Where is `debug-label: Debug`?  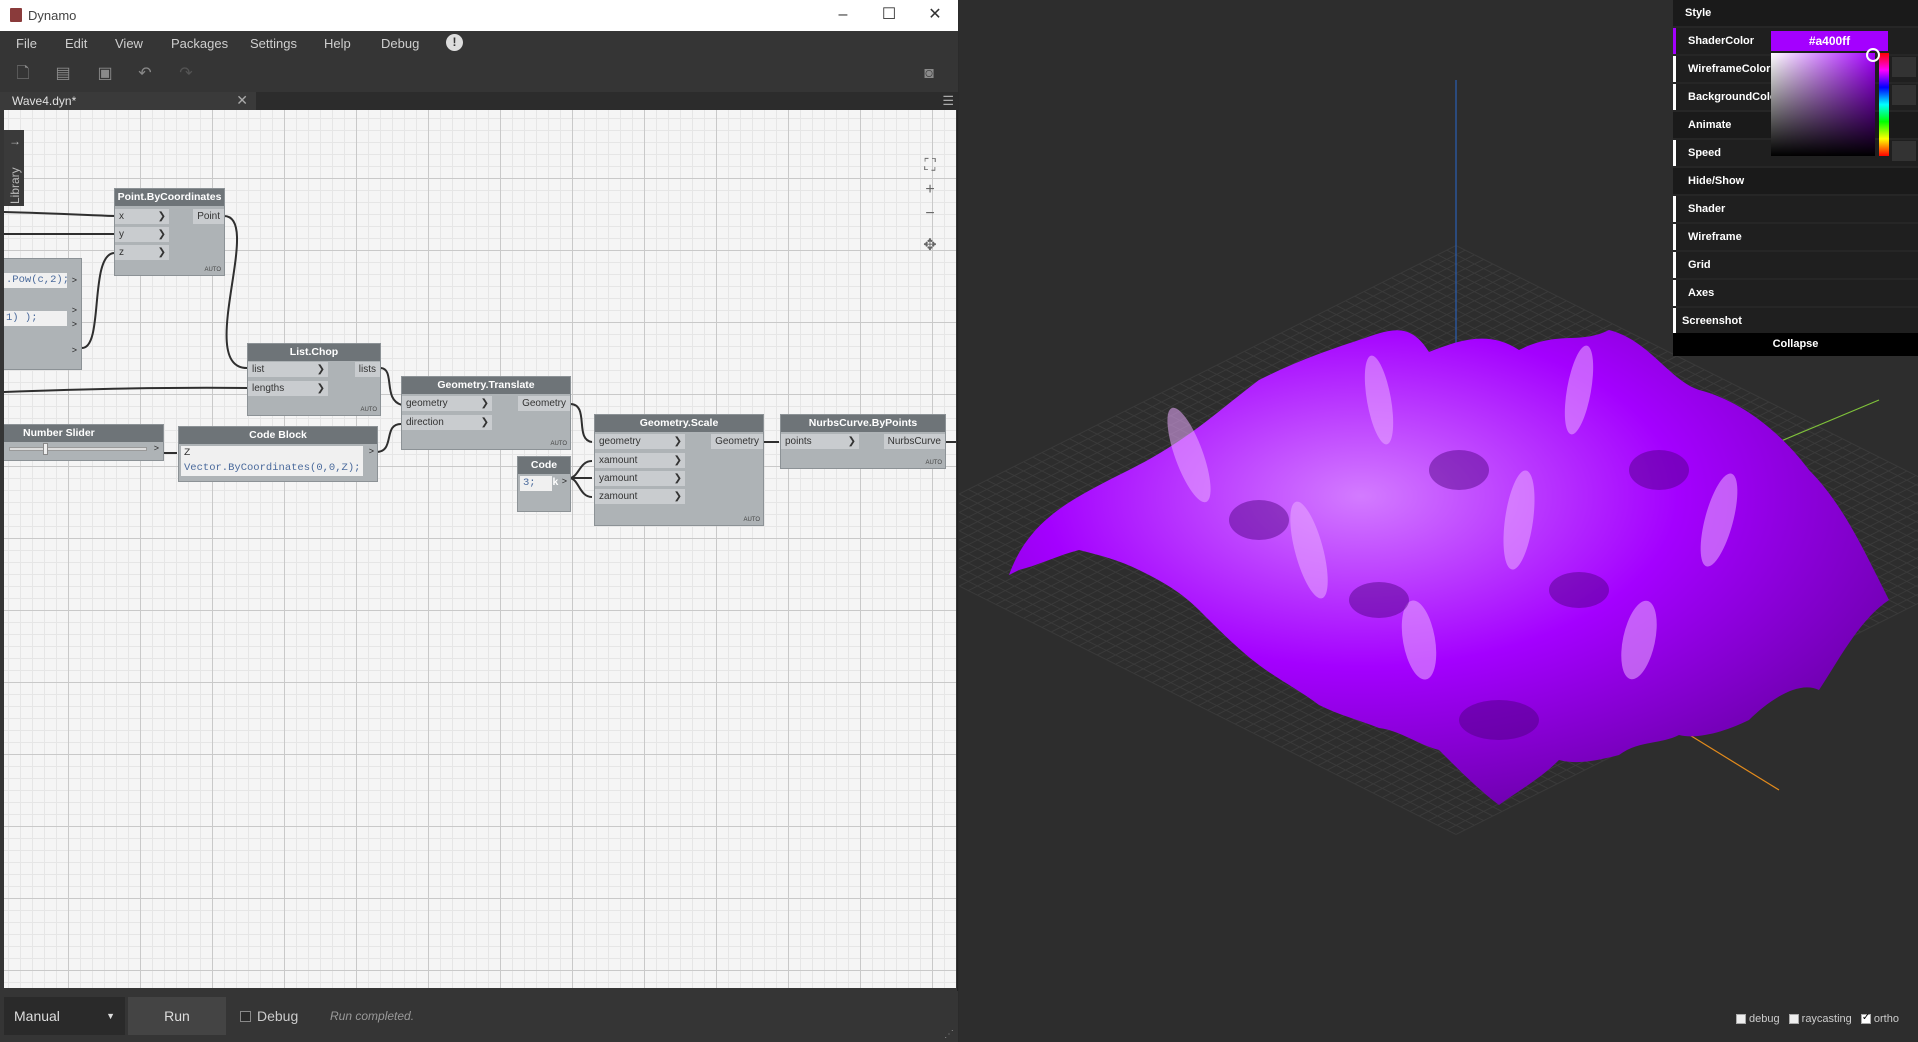 debug-label: Debug is located at coordinates (278, 1016).